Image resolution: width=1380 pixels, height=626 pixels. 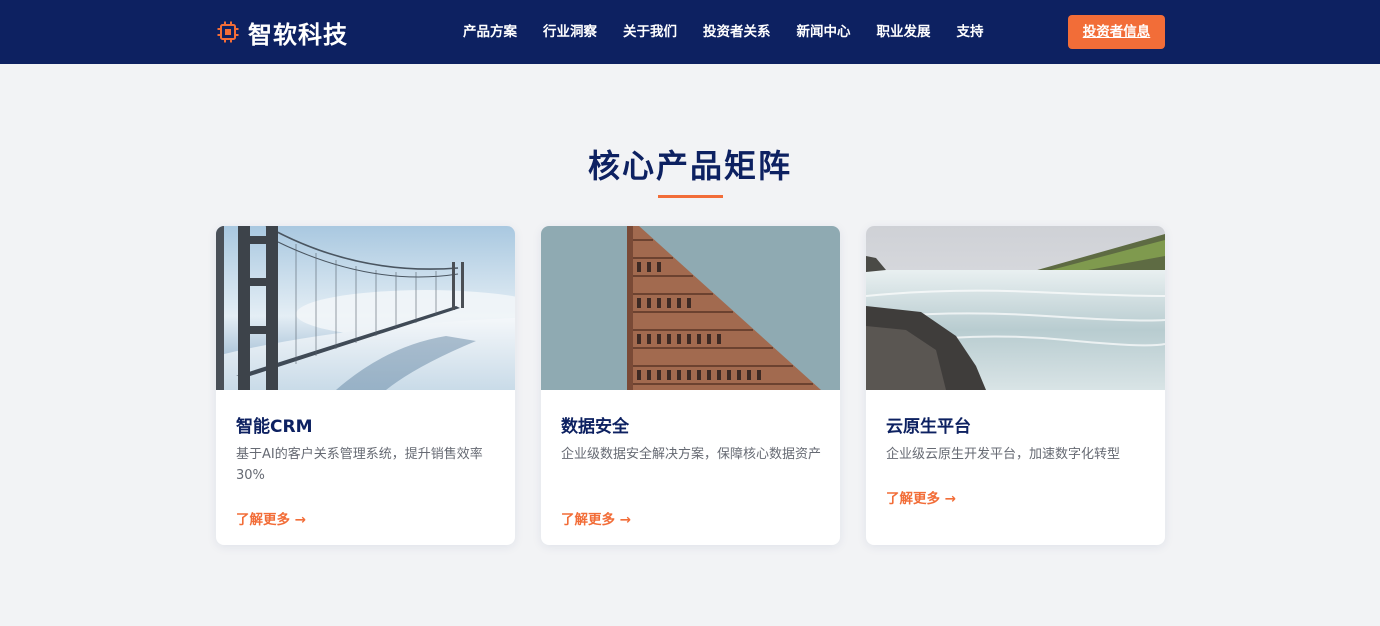 I want to click on card-title: 智能CRM, so click(x=274, y=427).